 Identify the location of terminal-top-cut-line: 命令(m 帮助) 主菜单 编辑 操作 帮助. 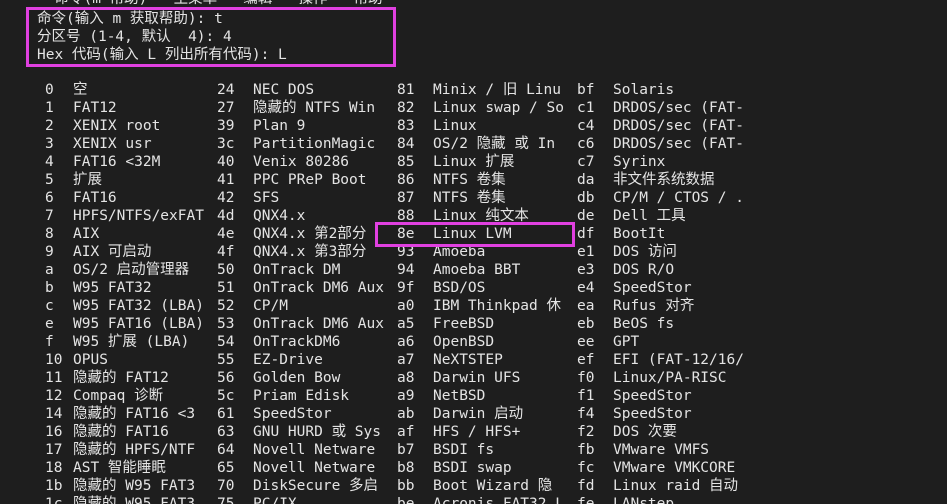
(209, 4).